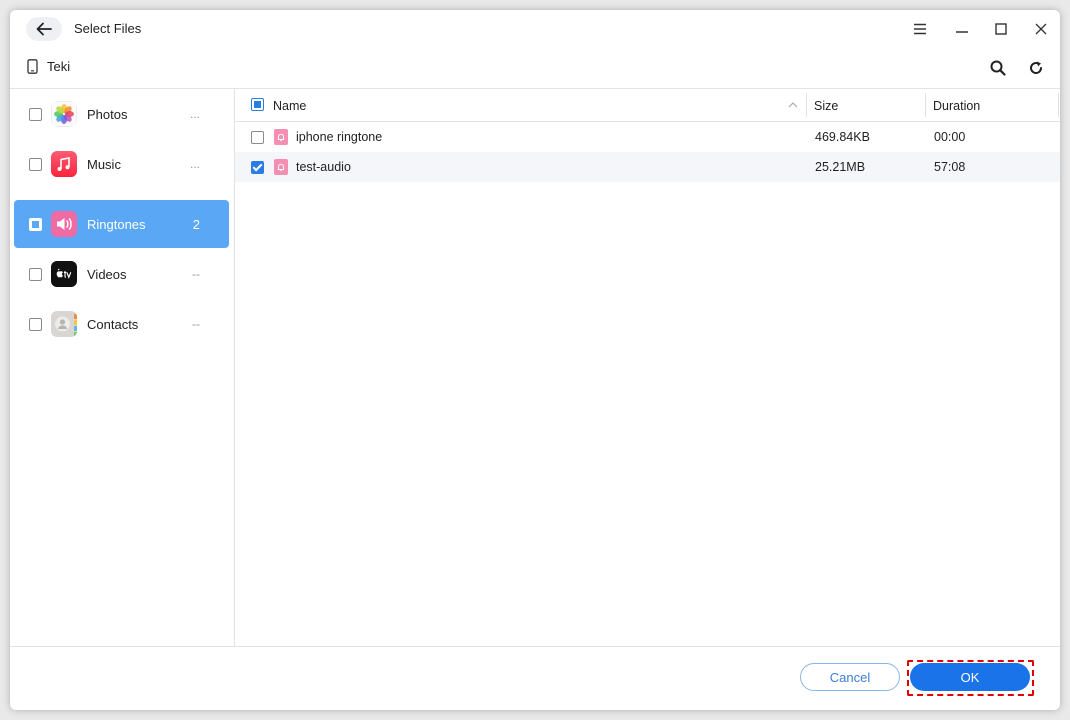  What do you see at coordinates (956, 106) in the screenshot?
I see `column-header-duration: Duration` at bounding box center [956, 106].